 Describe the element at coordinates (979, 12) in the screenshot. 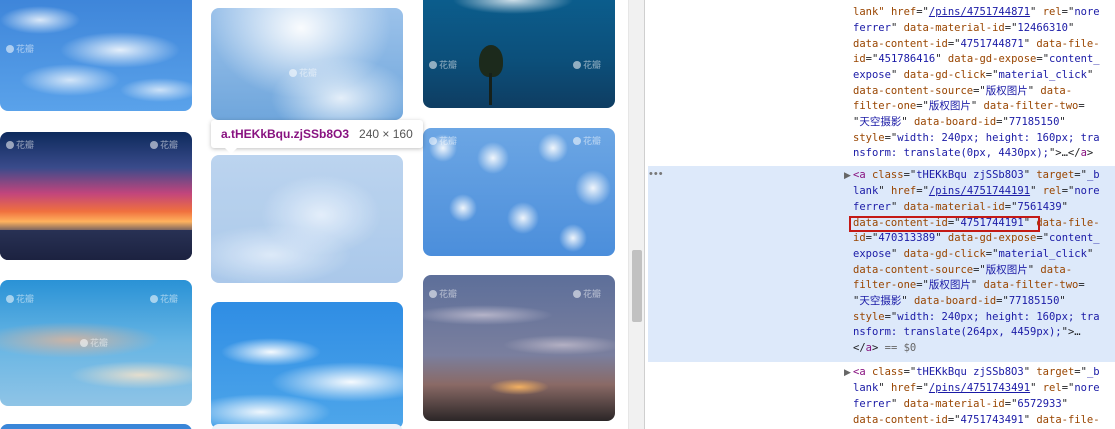

I see `href-link: /pins/4751744871` at that location.